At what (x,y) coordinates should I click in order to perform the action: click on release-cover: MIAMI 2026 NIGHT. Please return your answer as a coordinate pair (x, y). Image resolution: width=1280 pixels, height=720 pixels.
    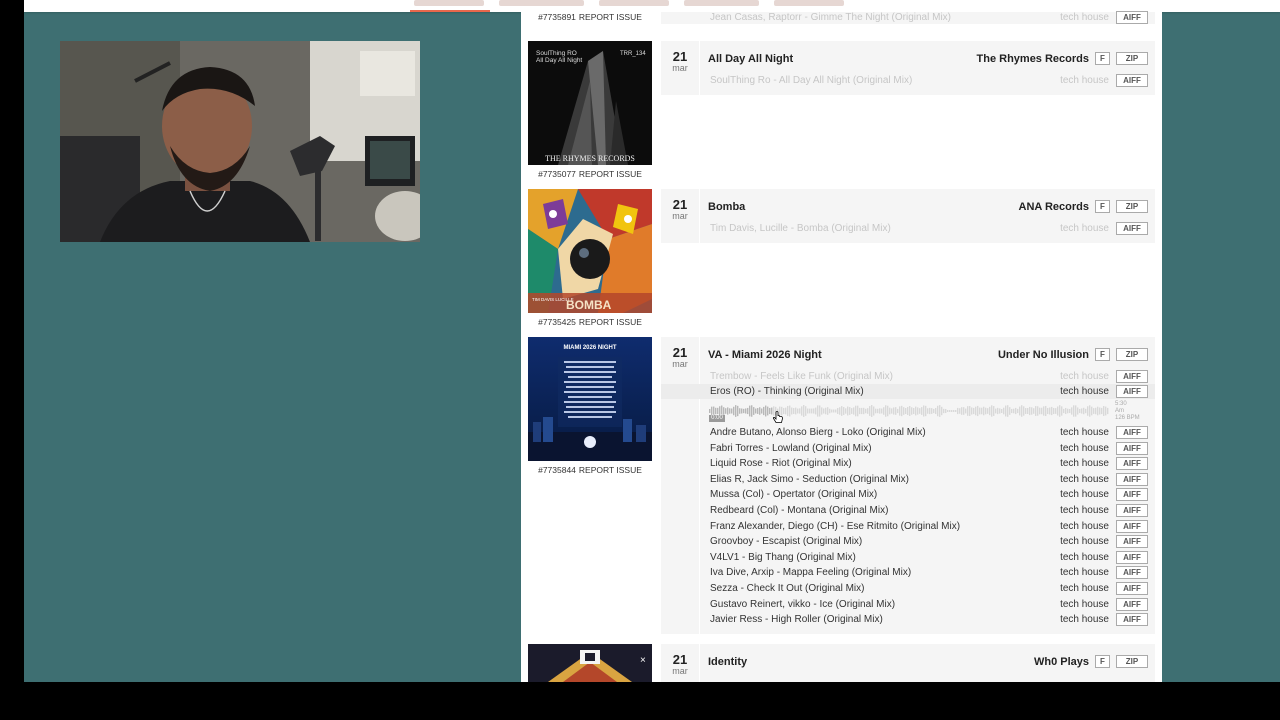
    Looking at the image, I should click on (590, 399).